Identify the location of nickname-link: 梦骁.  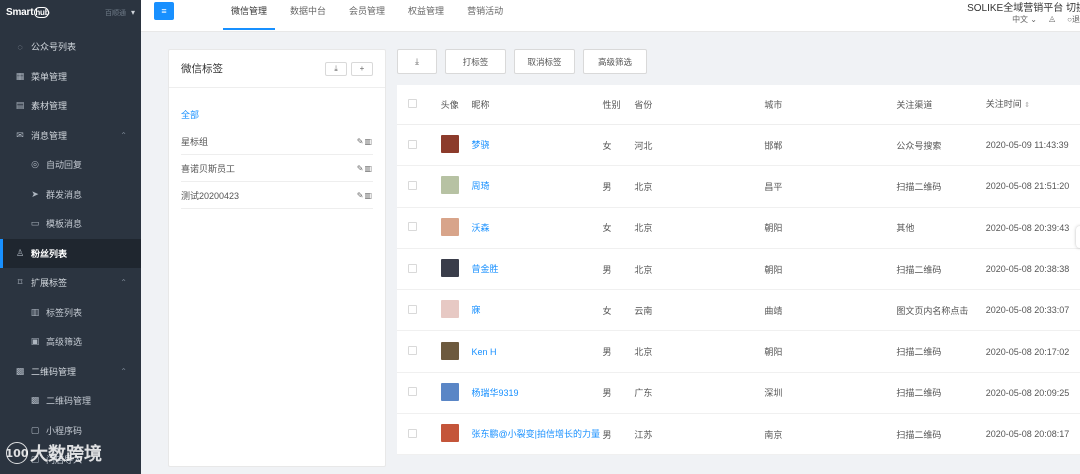
(537, 145).